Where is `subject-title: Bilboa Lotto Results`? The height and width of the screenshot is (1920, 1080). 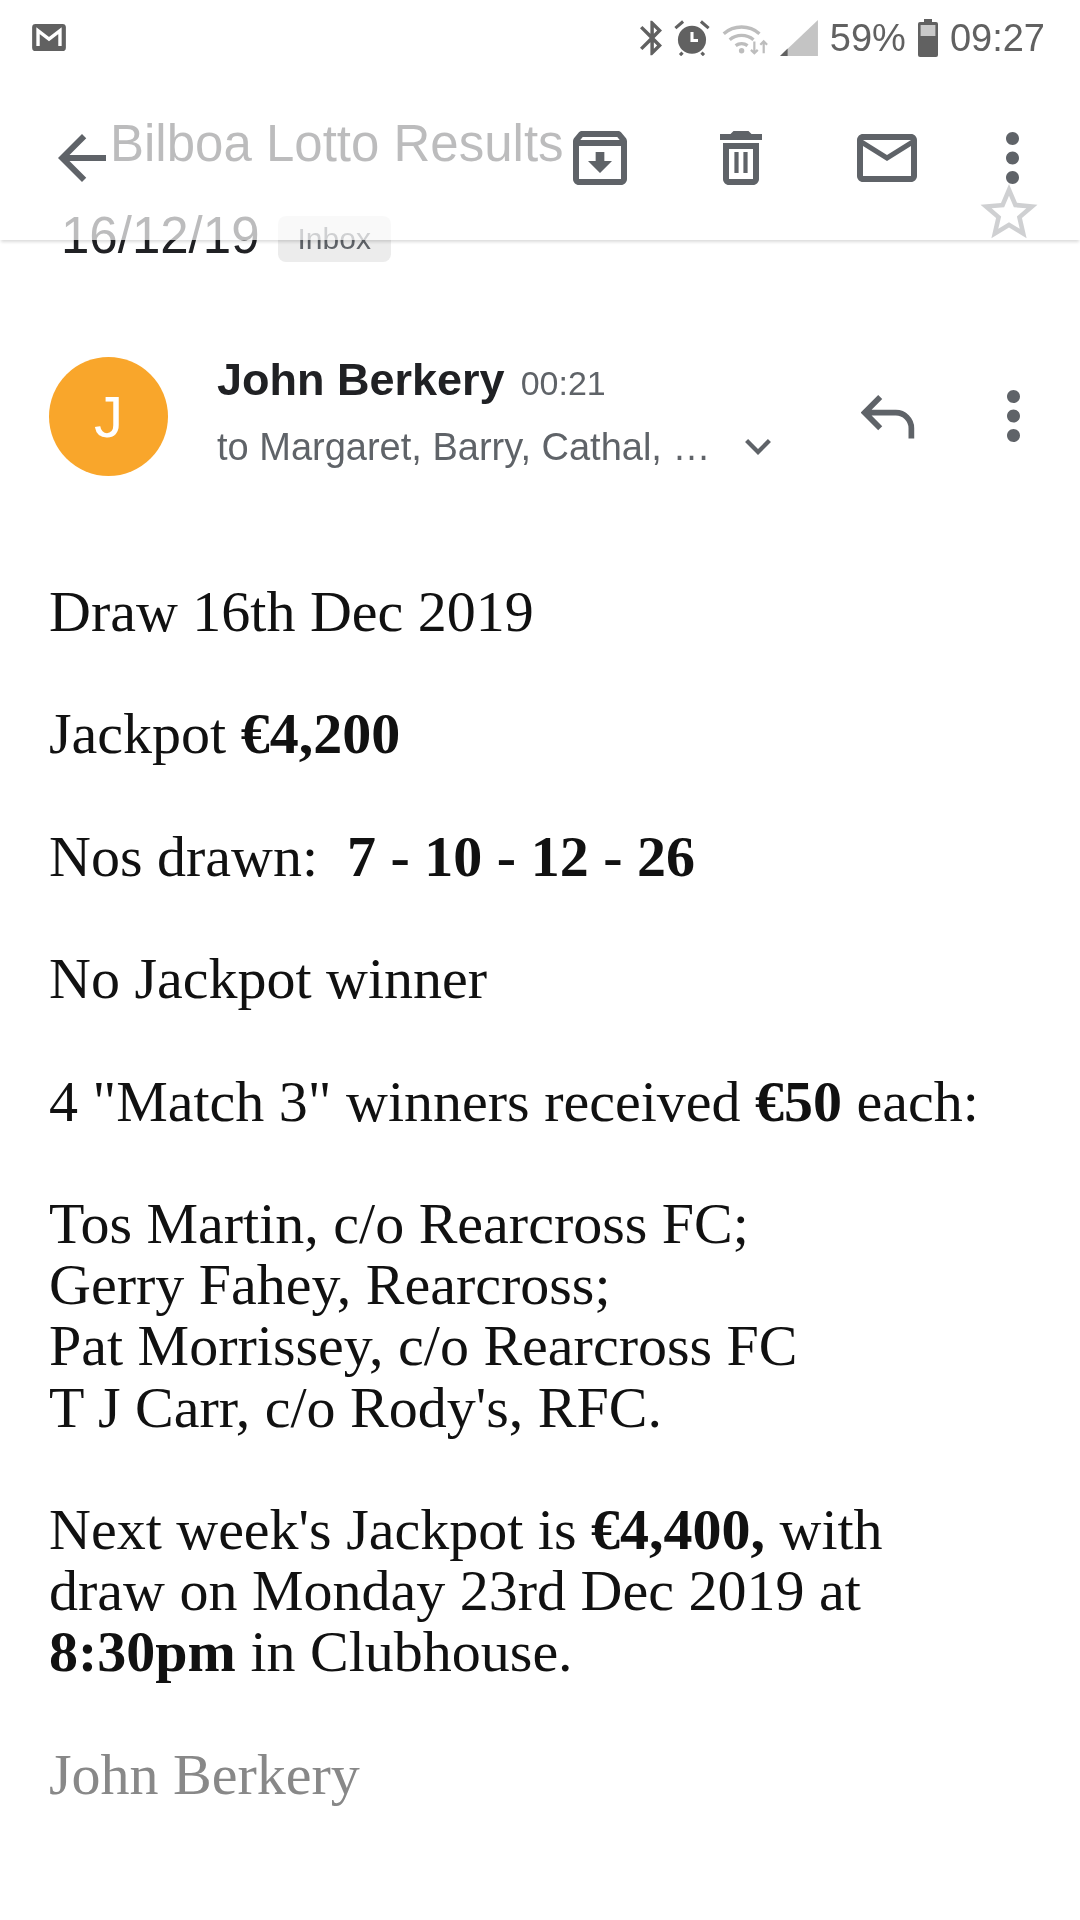
subject-title: Bilboa Lotto Results is located at coordinates (337, 144).